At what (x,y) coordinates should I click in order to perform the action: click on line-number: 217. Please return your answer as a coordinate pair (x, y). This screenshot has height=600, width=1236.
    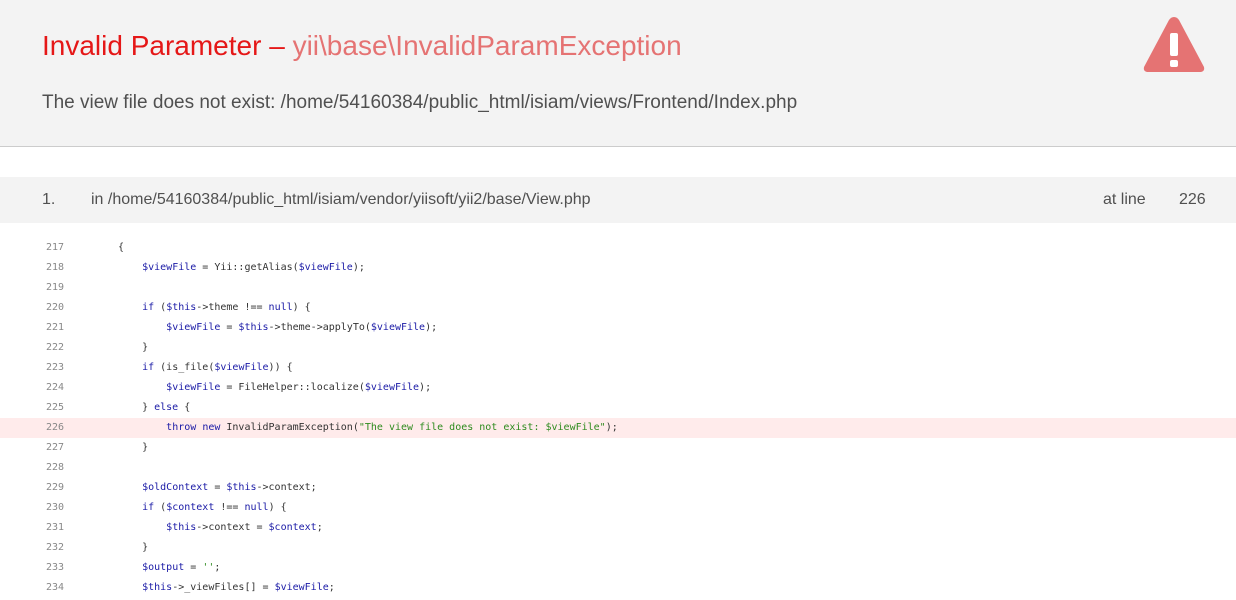
    Looking at the image, I should click on (55, 247).